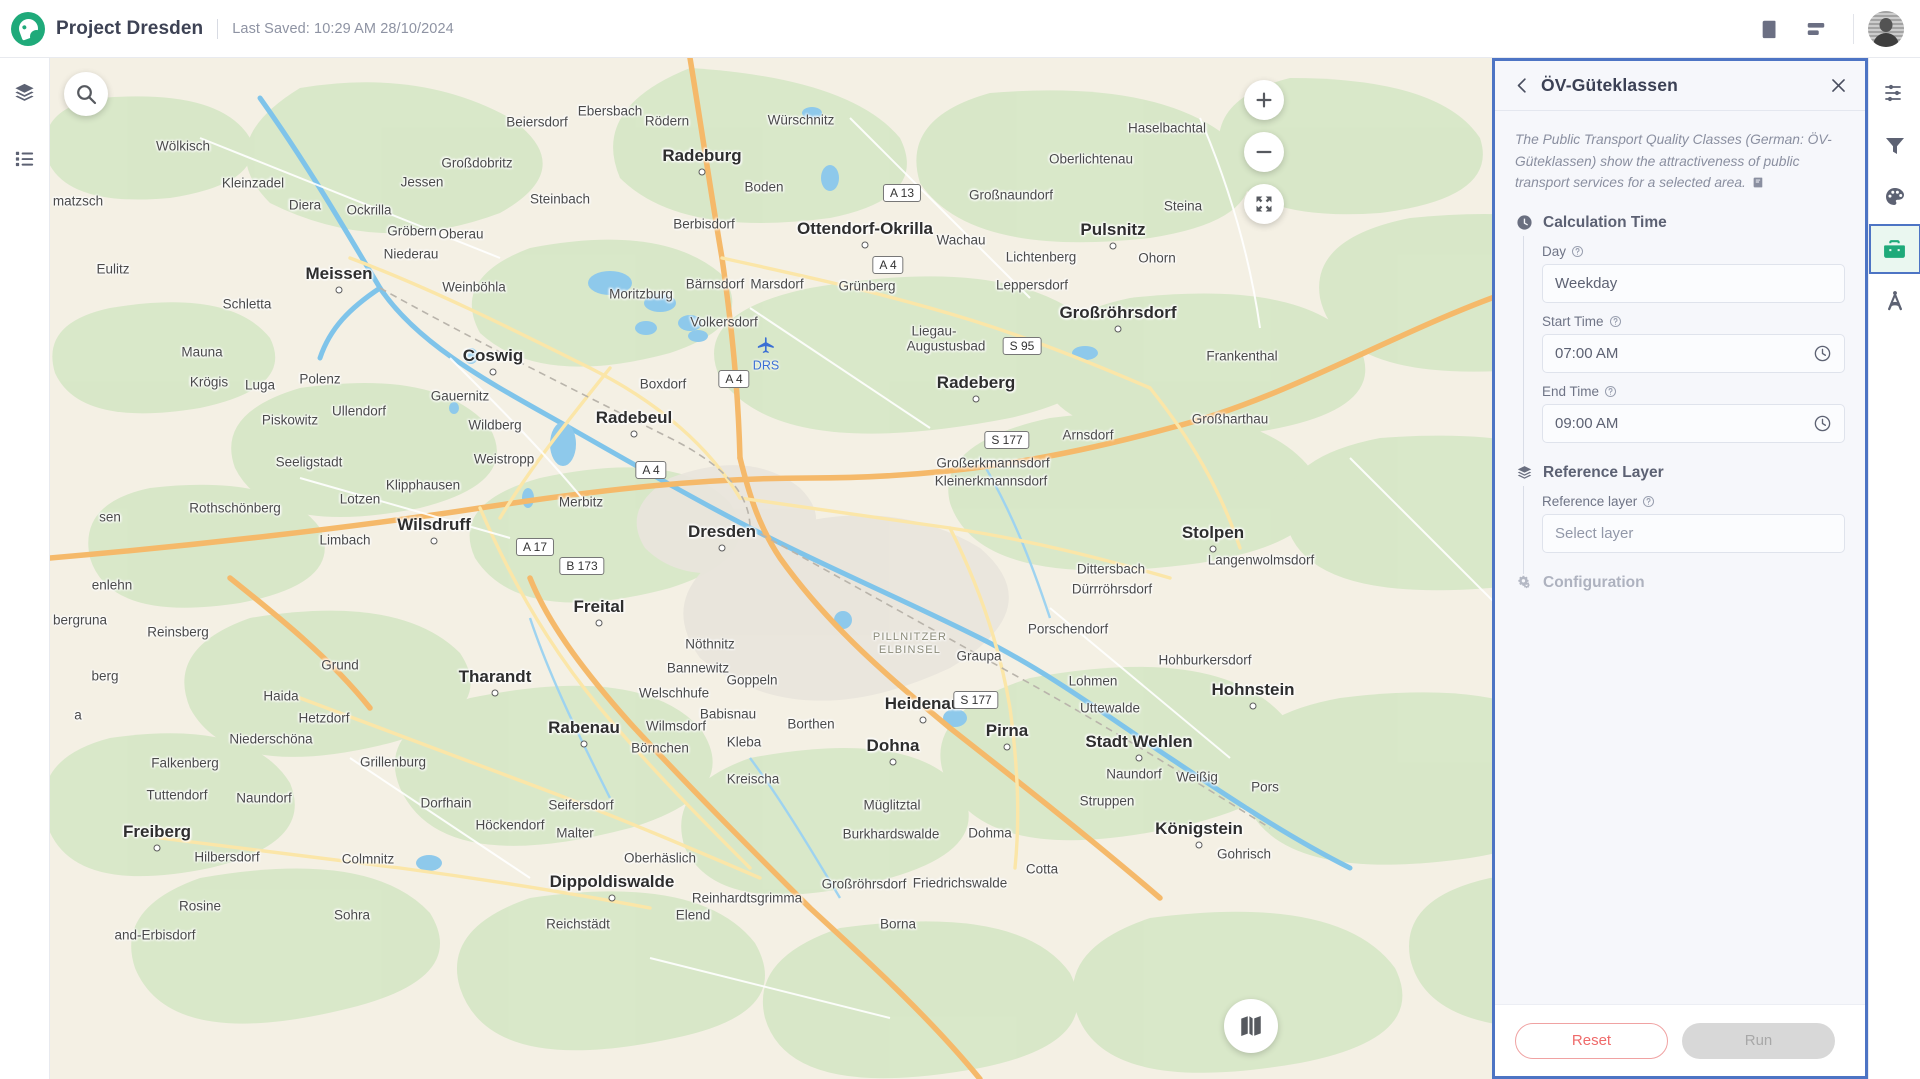 The image size is (1920, 1079). I want to click on field-label-text: Day, so click(1554, 251).